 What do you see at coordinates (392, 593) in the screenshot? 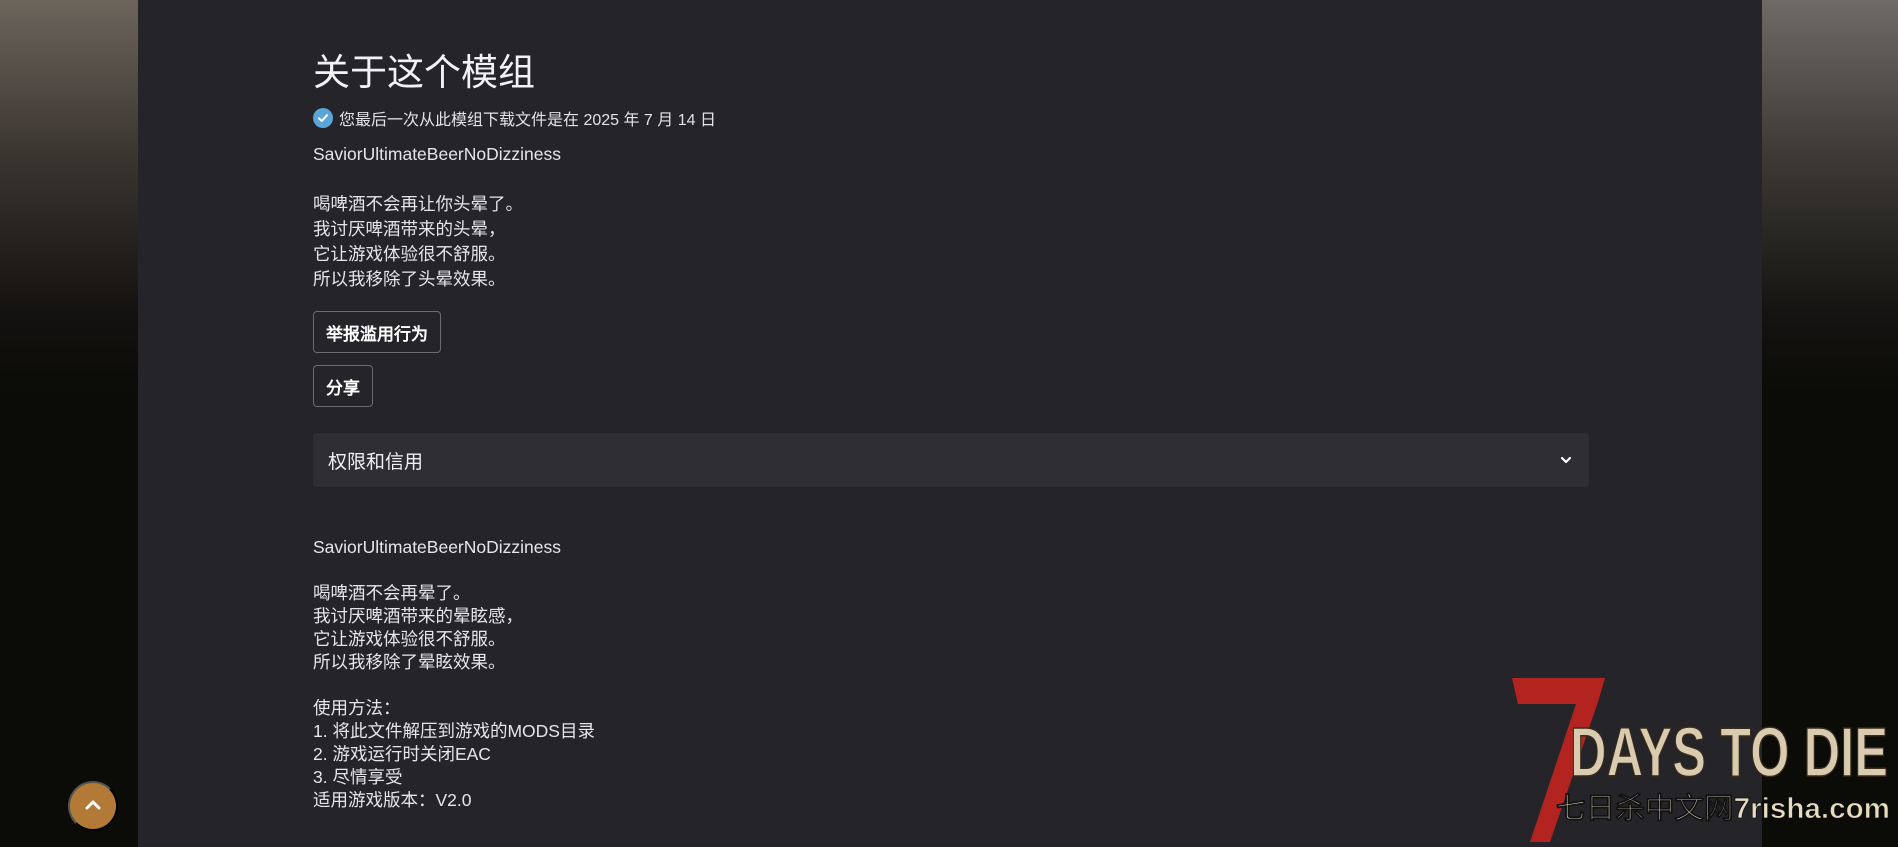
I see `description-line: 喝啤酒不会再晕了。` at bounding box center [392, 593].